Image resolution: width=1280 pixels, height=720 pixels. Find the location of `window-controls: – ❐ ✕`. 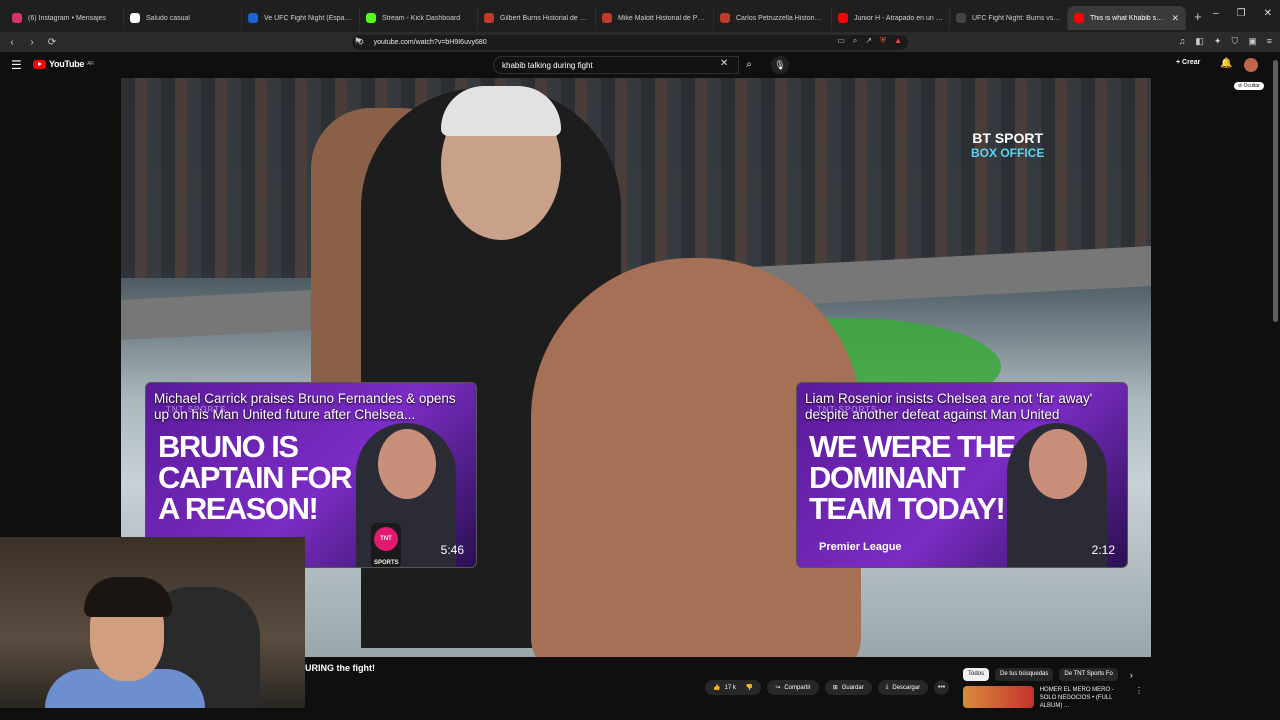

window-controls: – ❐ ✕ is located at coordinates (1242, 13).